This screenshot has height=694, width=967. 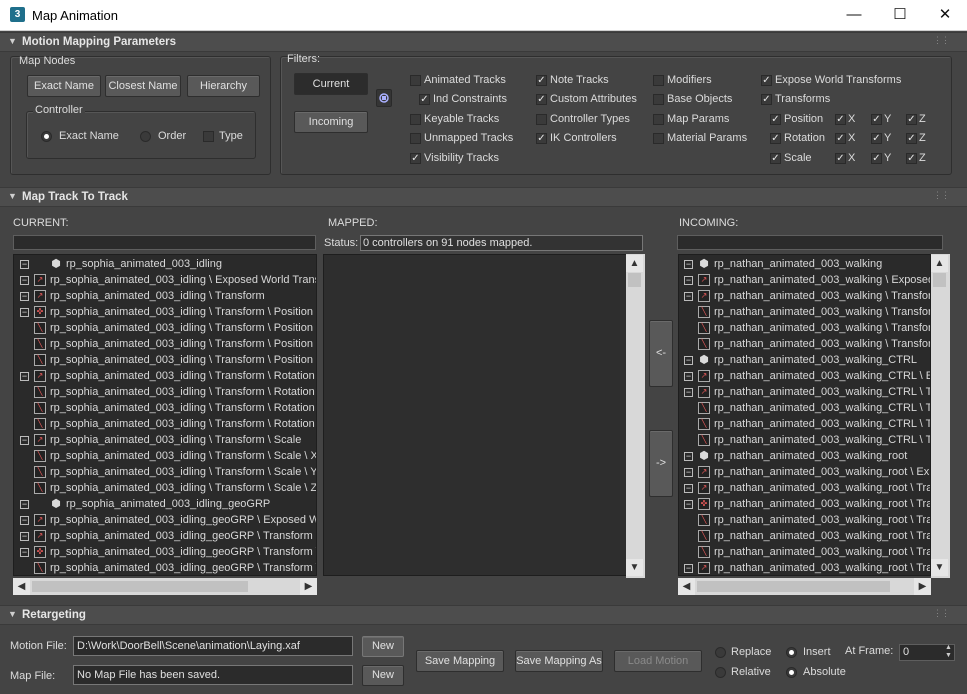 What do you see at coordinates (213, 675) in the screenshot?
I see `map-file-field: No Map File has been saved.` at bounding box center [213, 675].